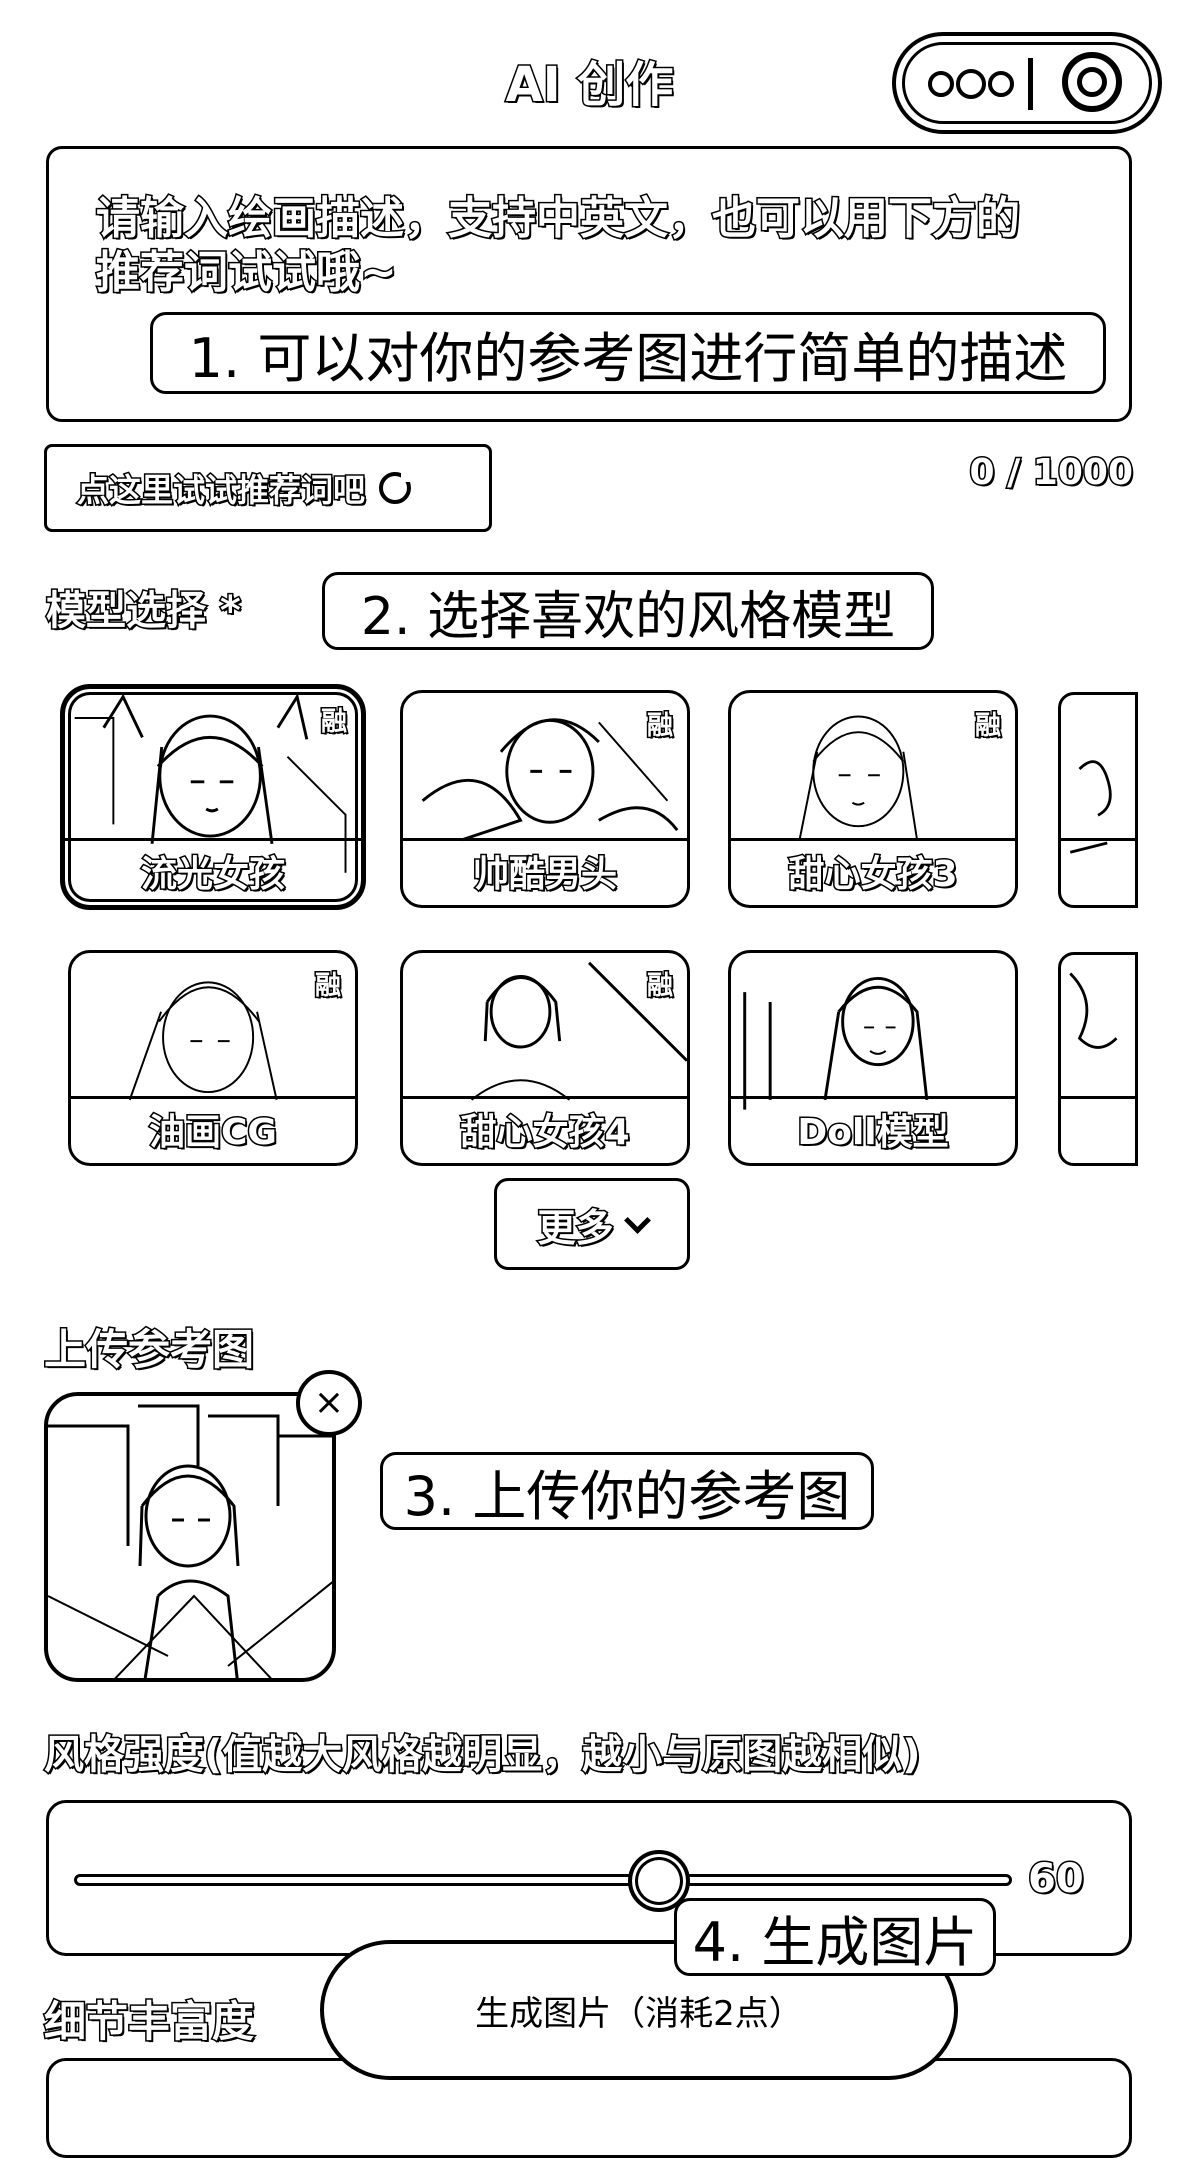 This screenshot has width=1179, height=2158. Describe the element at coordinates (144, 611) in the screenshot. I see `model-section-label: 模型选择 *` at that location.